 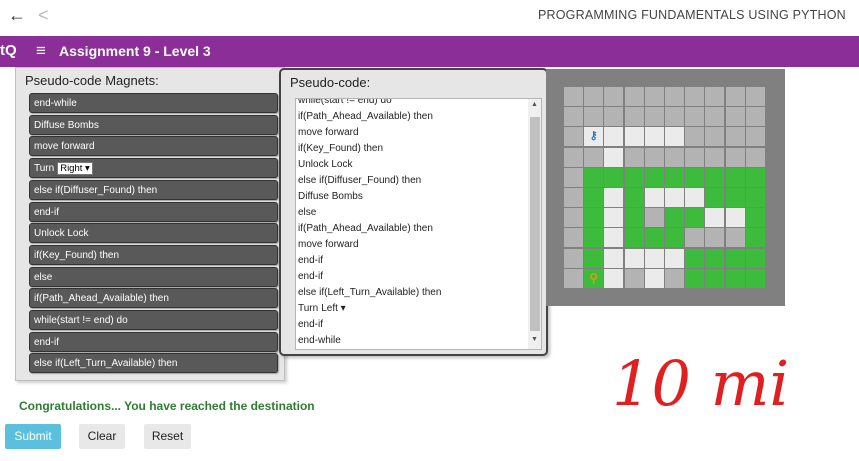 I want to click on reset-button: Reset, so click(x=167, y=436).